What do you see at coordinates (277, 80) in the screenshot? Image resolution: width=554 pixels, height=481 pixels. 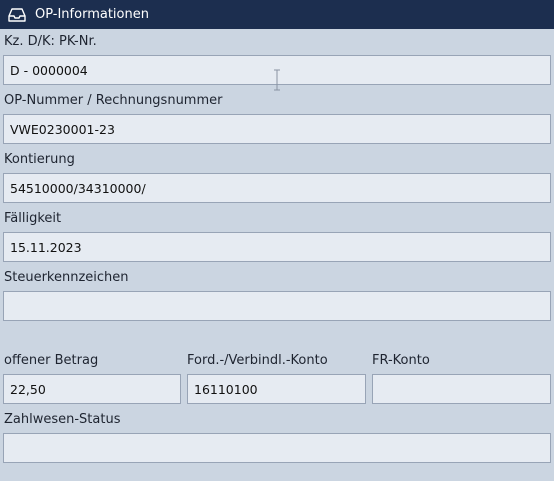 I see `text-cursor-icon` at bounding box center [277, 80].